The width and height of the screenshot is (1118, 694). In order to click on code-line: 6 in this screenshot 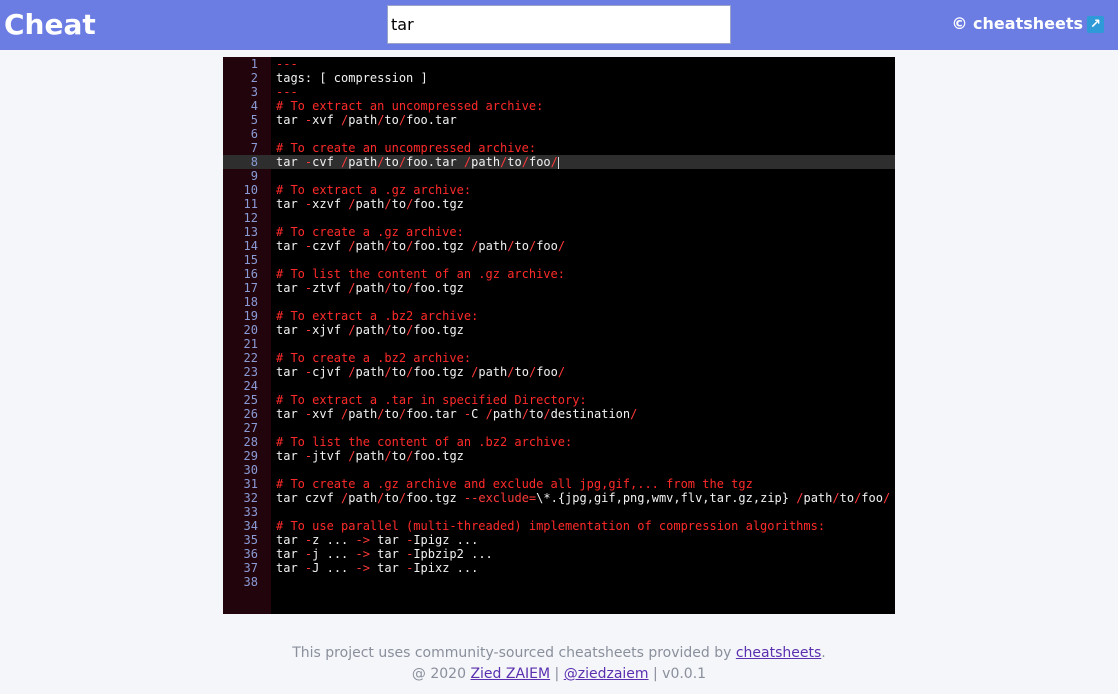, I will do `click(559, 134)`.